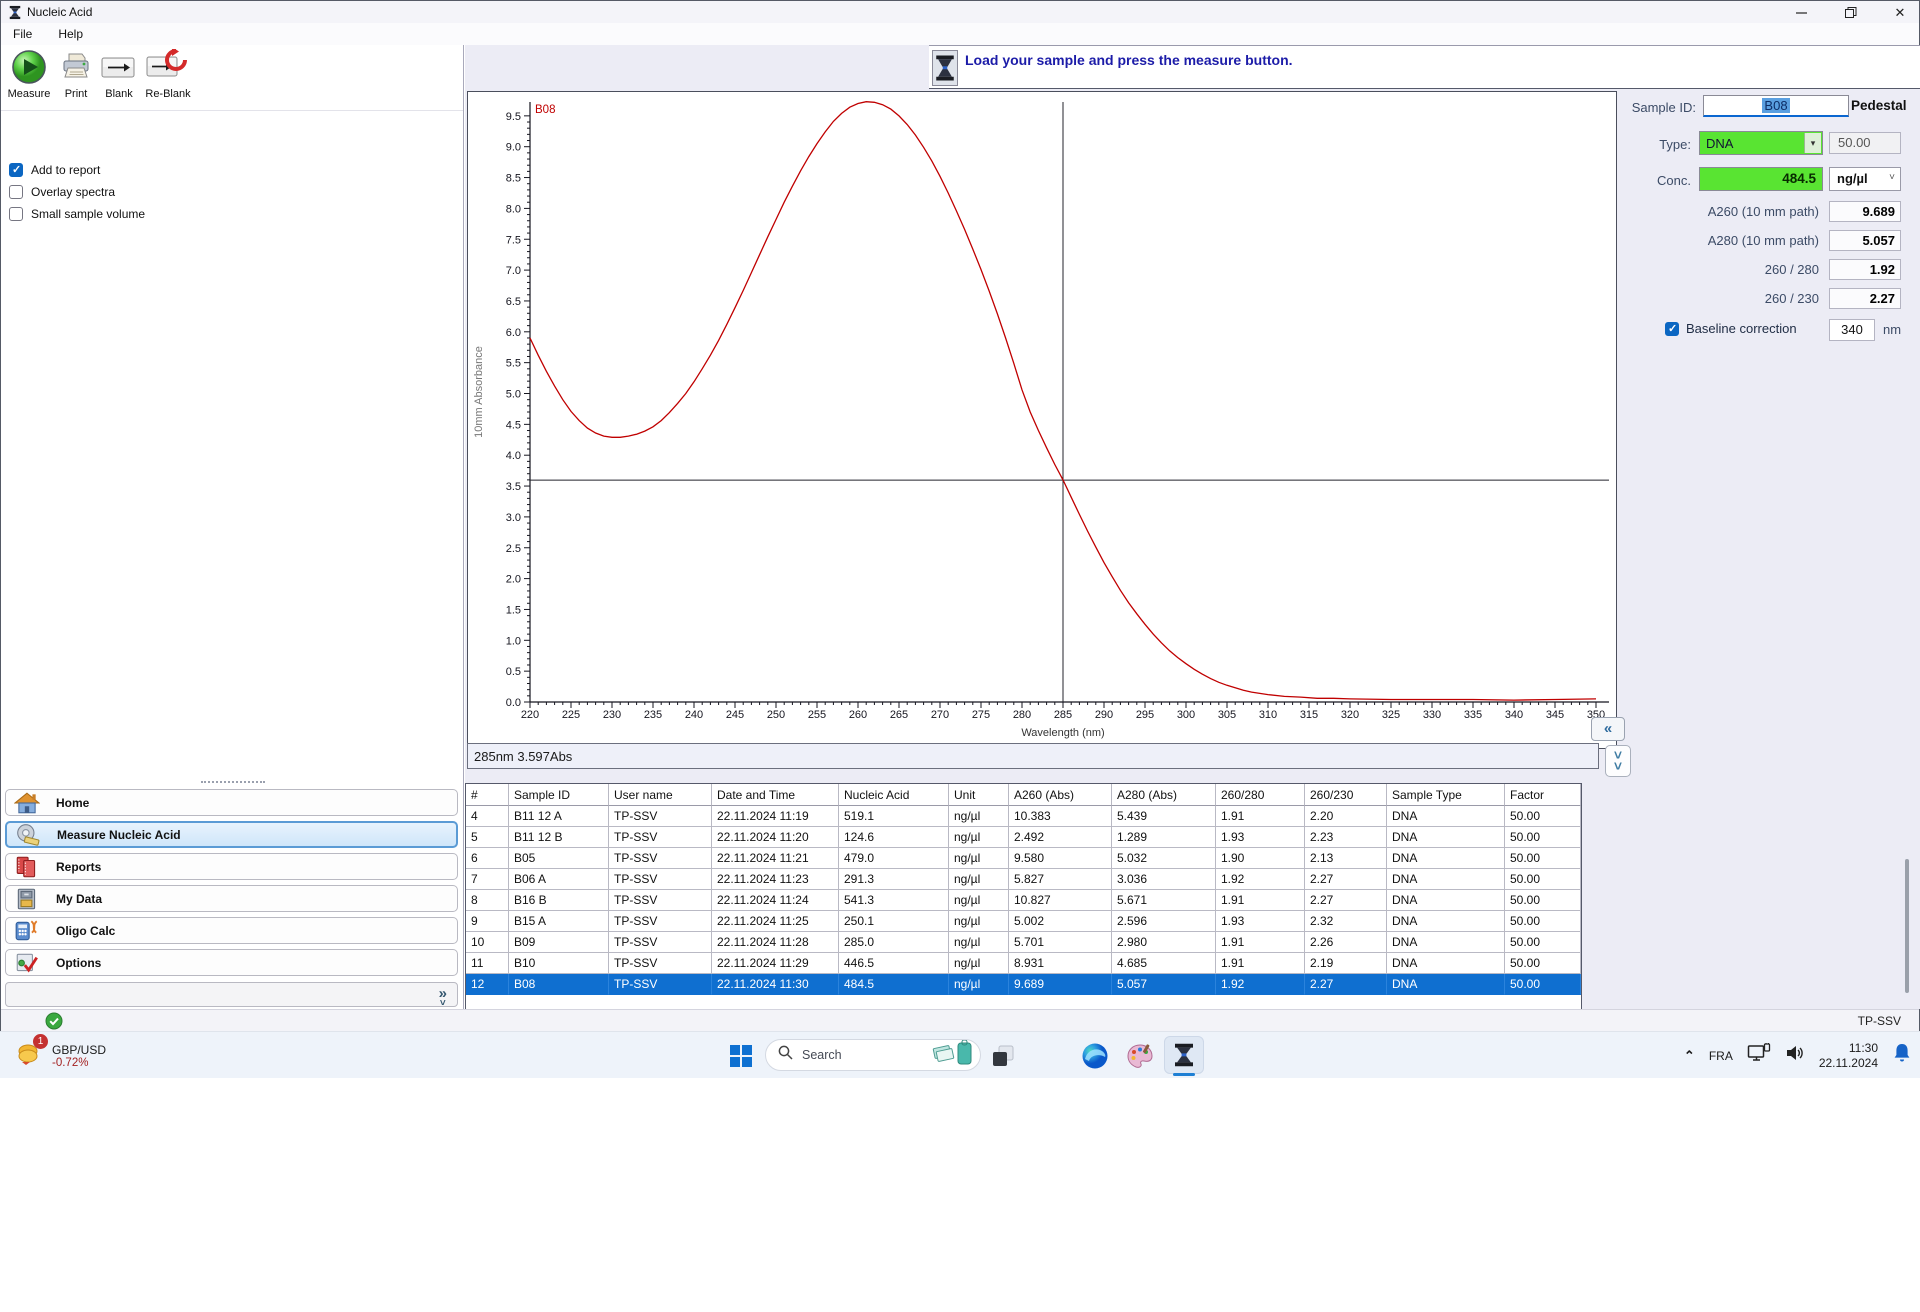 Image resolution: width=1920 pixels, height=1312 pixels. Describe the element at coordinates (119, 73) in the screenshot. I see `blank-button: Blank` at that location.